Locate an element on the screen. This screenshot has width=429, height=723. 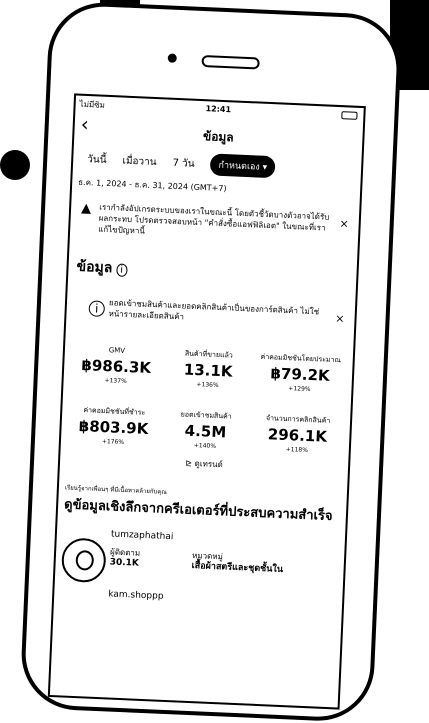
metric-value: ฿79.2K is located at coordinates (300, 374).